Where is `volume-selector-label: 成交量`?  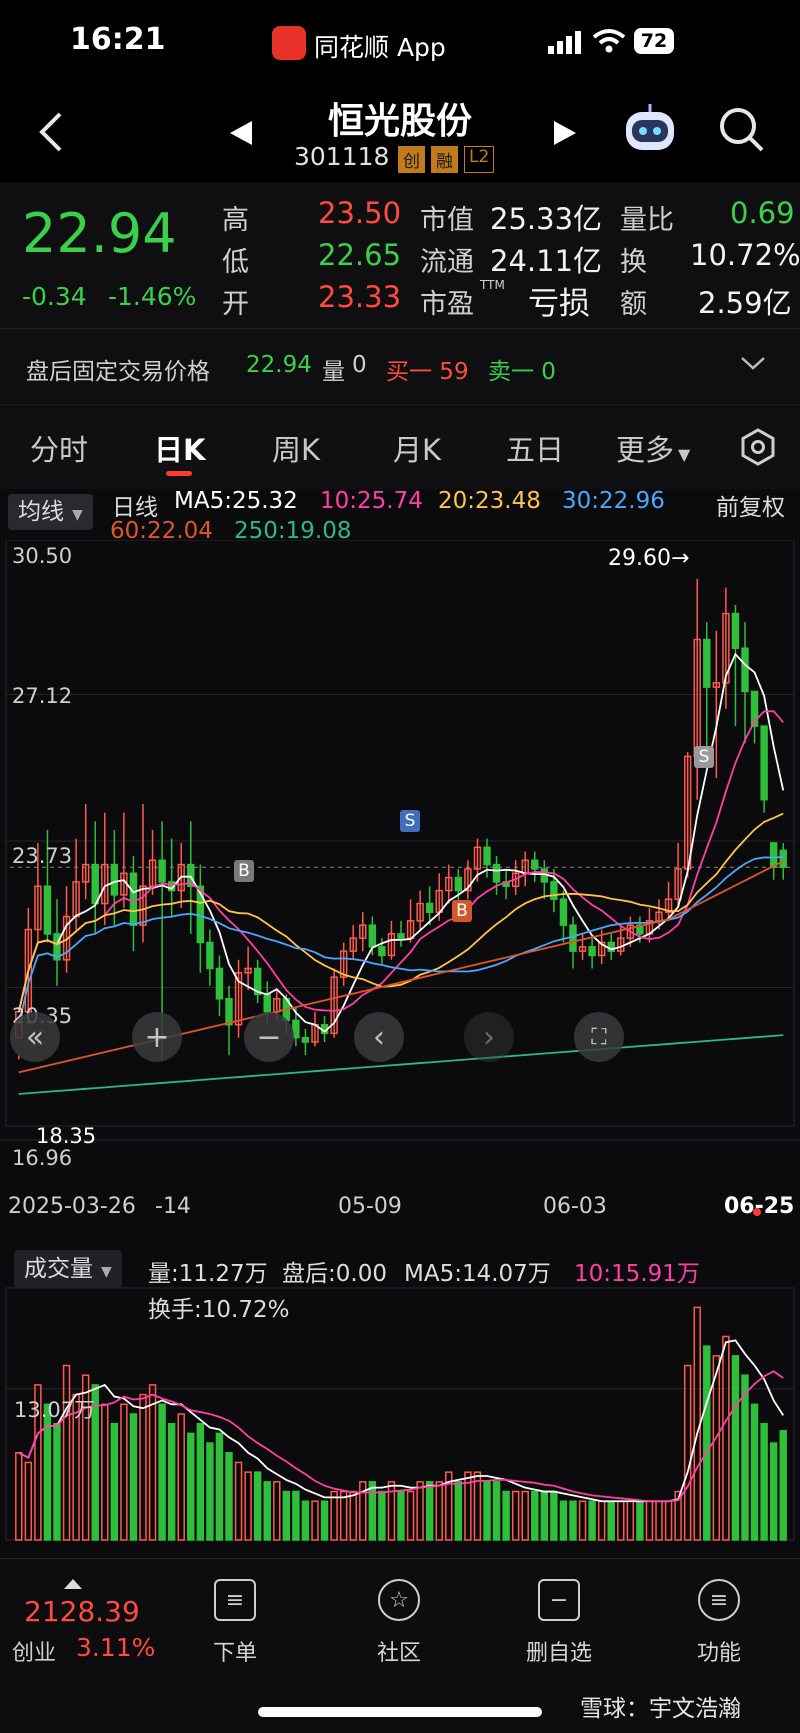 volume-selector-label: 成交量 is located at coordinates (58, 1269).